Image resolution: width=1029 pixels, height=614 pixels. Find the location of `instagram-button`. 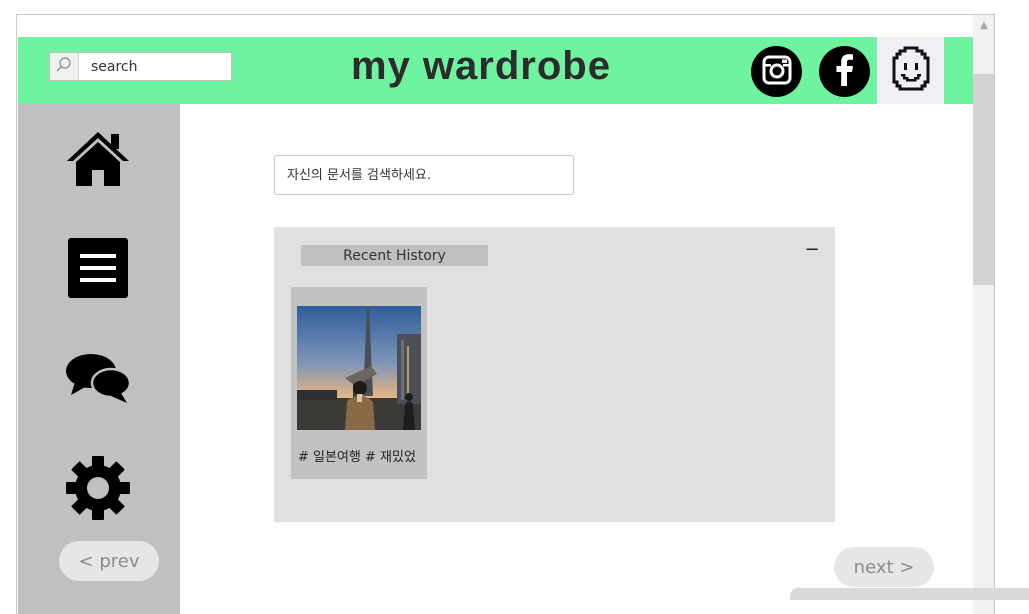

instagram-button is located at coordinates (776, 71).